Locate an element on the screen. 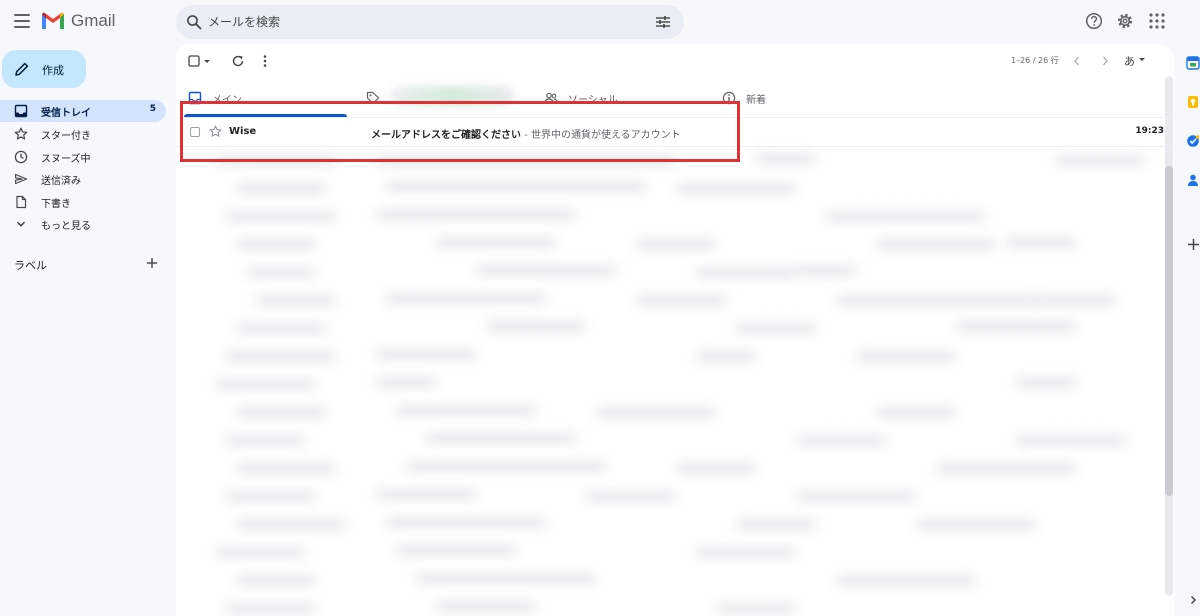  more-vert-icon is located at coordinates (265, 61).